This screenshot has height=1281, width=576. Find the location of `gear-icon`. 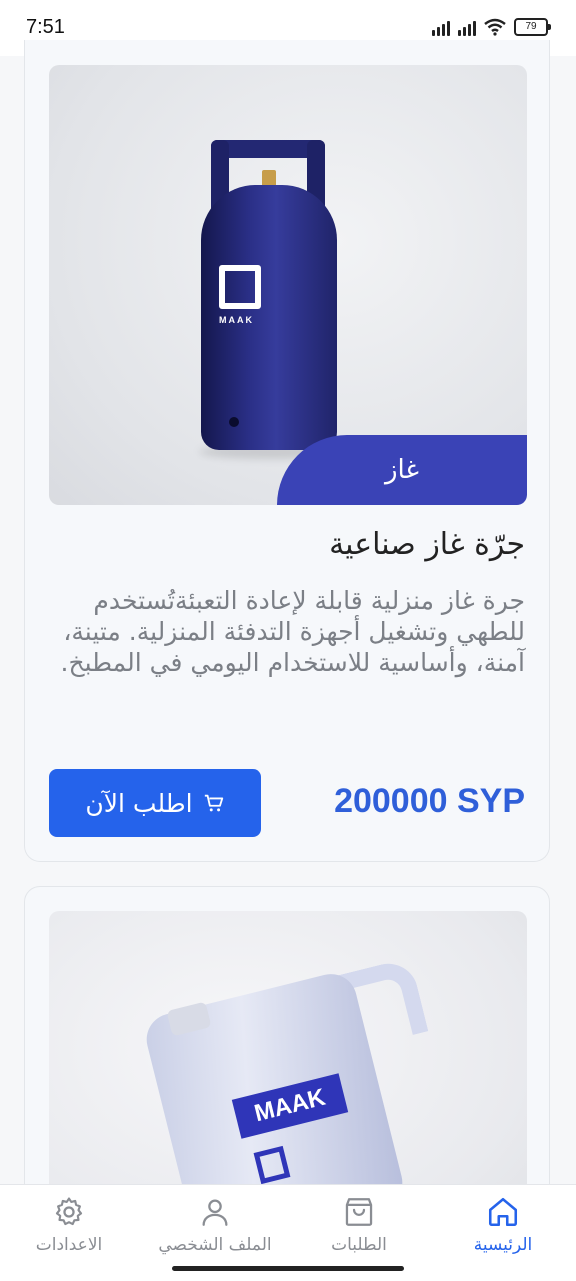

gear-icon is located at coordinates (69, 1211).